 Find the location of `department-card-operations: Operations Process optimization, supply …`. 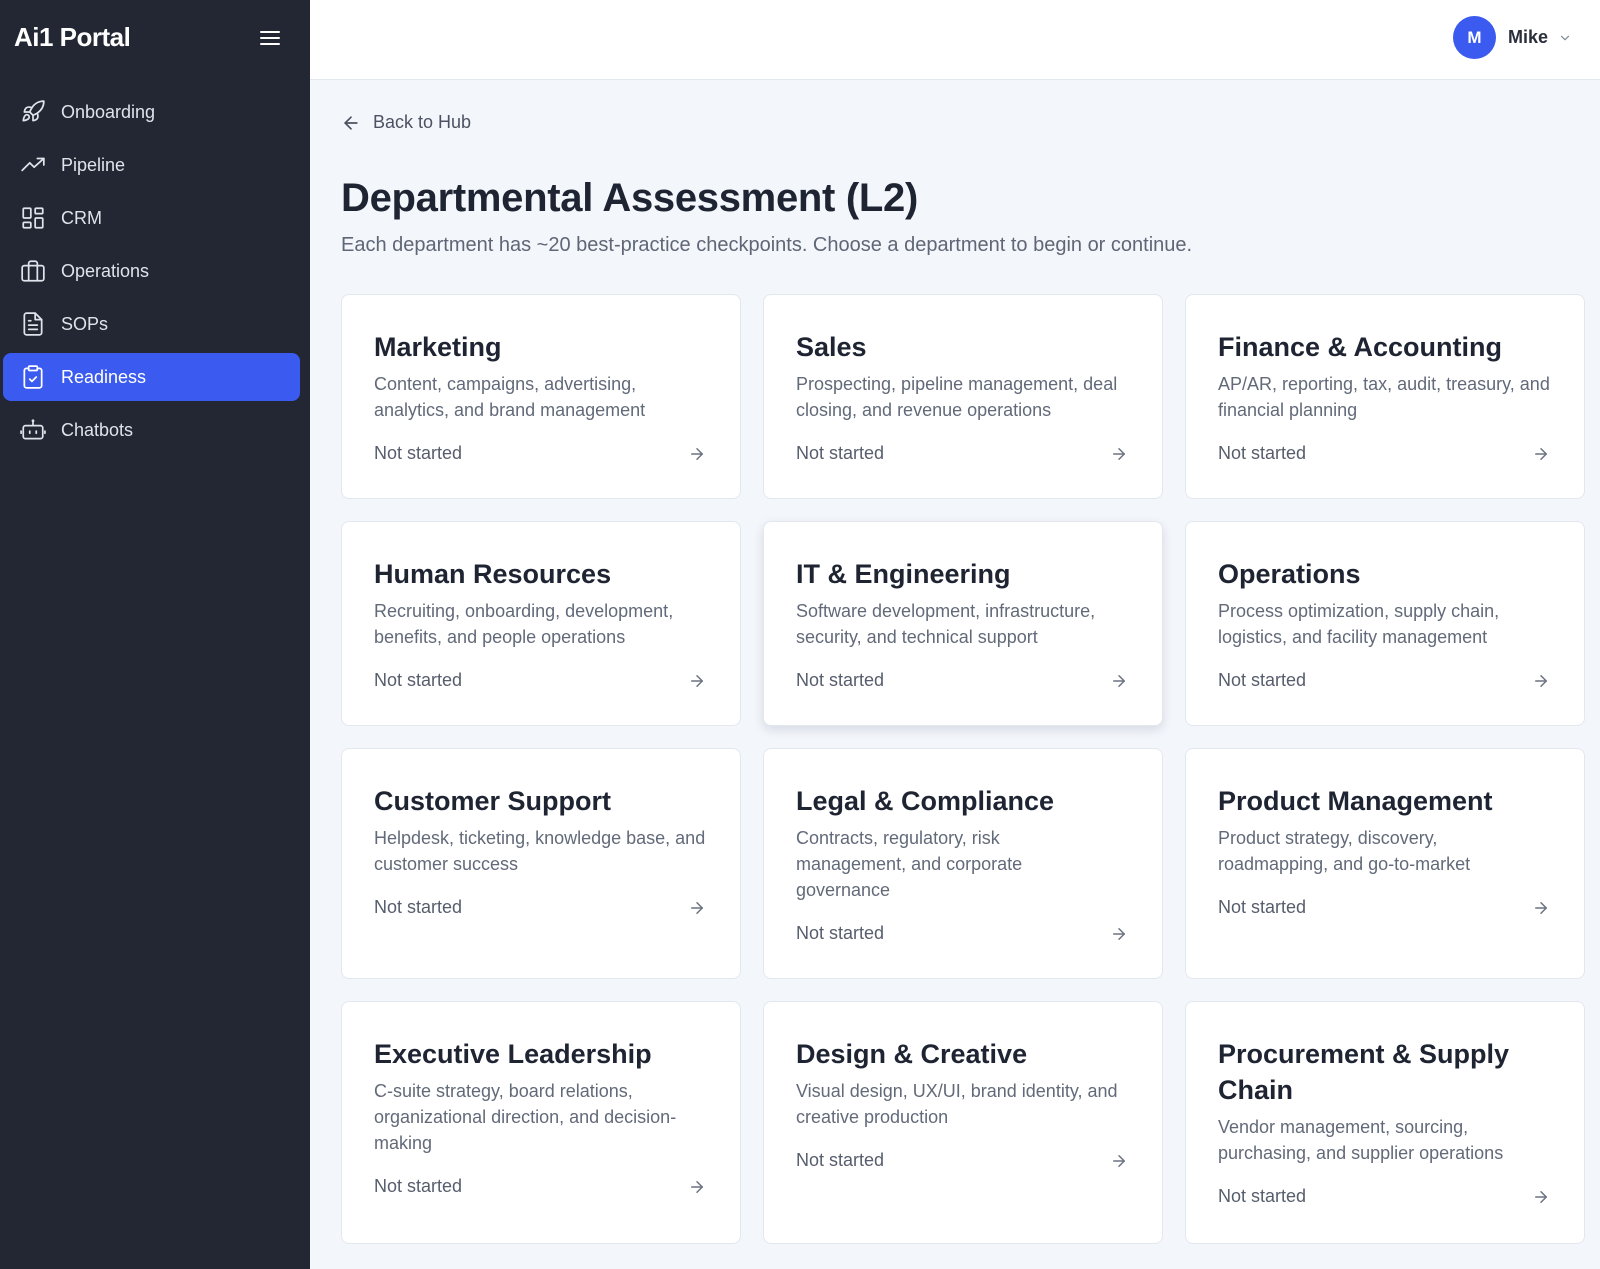

department-card-operations: Operations Process optimization, supply … is located at coordinates (1385, 623).